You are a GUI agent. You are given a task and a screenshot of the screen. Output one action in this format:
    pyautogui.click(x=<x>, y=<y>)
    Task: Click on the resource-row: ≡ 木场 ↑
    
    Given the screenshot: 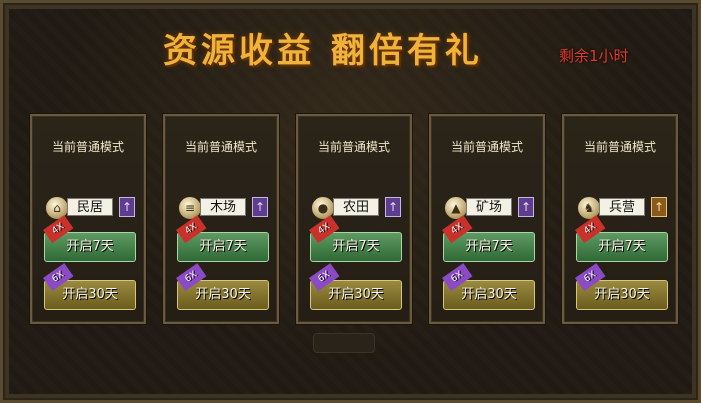 What is the action you would take?
    pyautogui.click(x=223, y=208)
    